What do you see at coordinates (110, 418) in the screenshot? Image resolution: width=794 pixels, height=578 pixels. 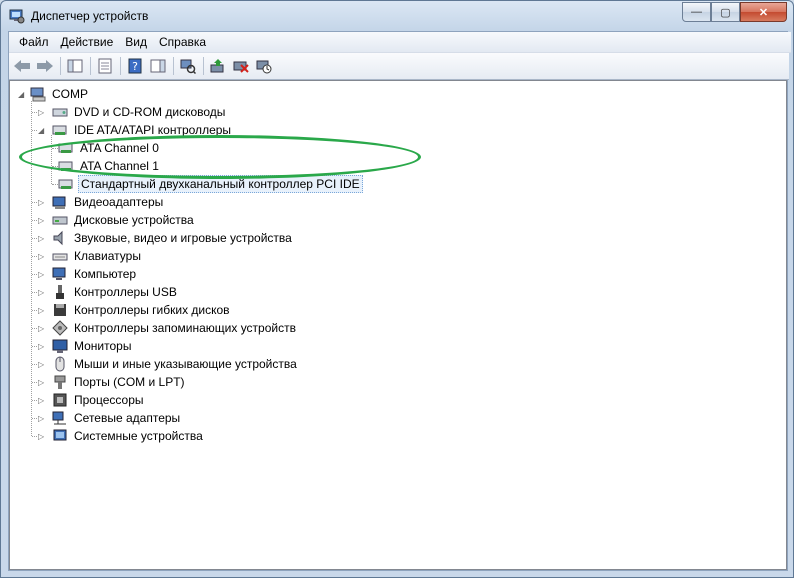 I see `tree-category-item: ▷ Сетевые адаптеры` at bounding box center [110, 418].